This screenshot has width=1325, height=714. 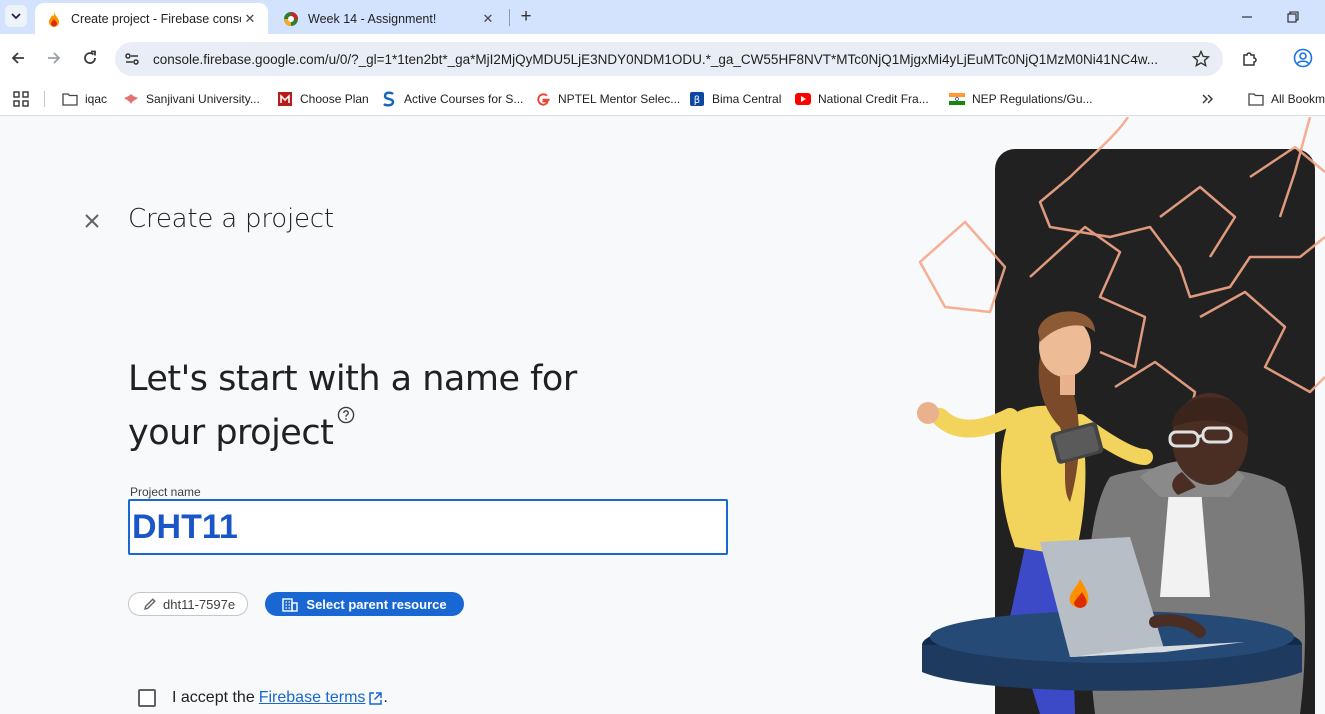 What do you see at coordinates (54, 19) in the screenshot?
I see `firebase-icon` at bounding box center [54, 19].